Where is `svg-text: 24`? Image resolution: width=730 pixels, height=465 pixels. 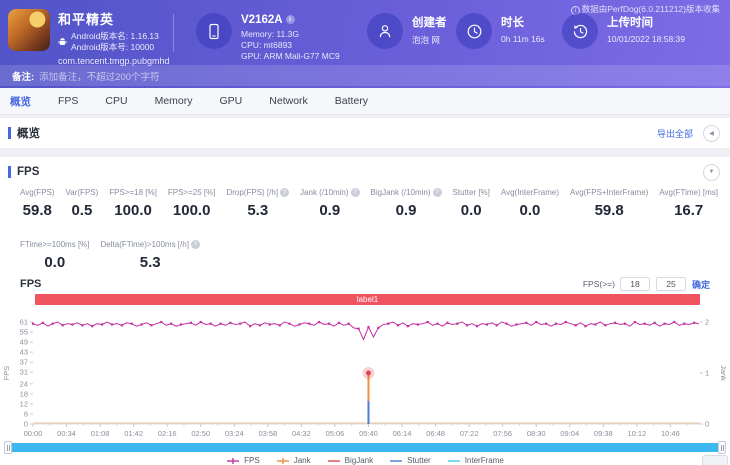 svg-text: 24 is located at coordinates (24, 383).